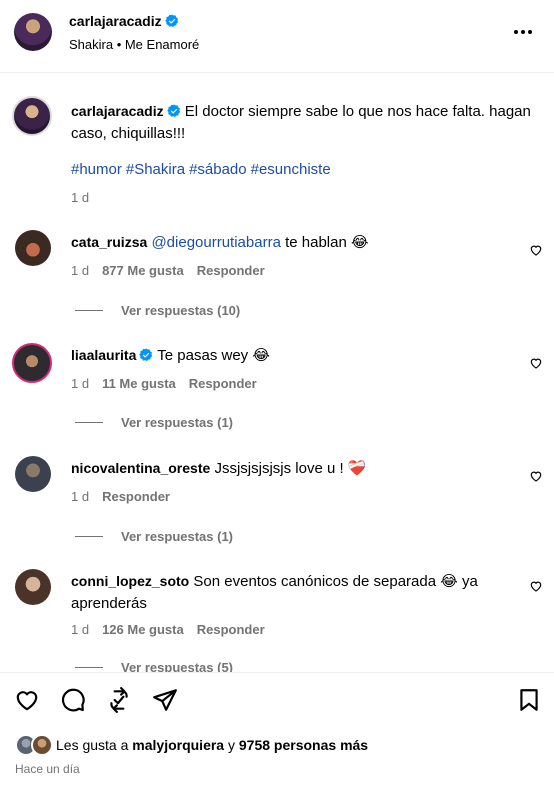 The width and height of the screenshot is (554, 793). I want to click on bookmark-button, so click(529, 701).